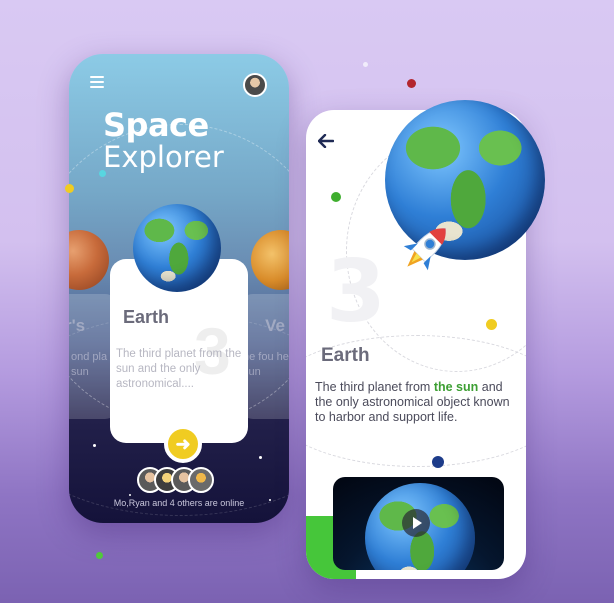 This screenshot has height=603, width=614. I want to click on user-avatar, so click(255, 85).